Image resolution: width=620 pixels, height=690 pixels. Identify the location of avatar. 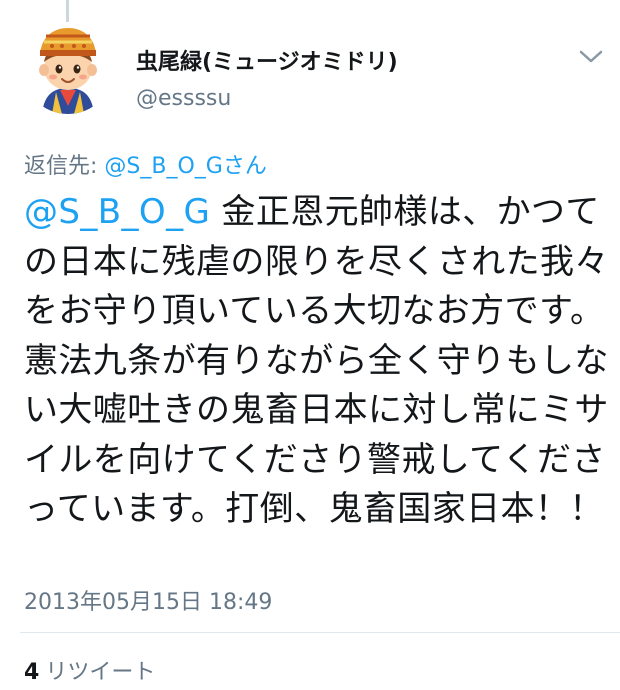
(68, 68).